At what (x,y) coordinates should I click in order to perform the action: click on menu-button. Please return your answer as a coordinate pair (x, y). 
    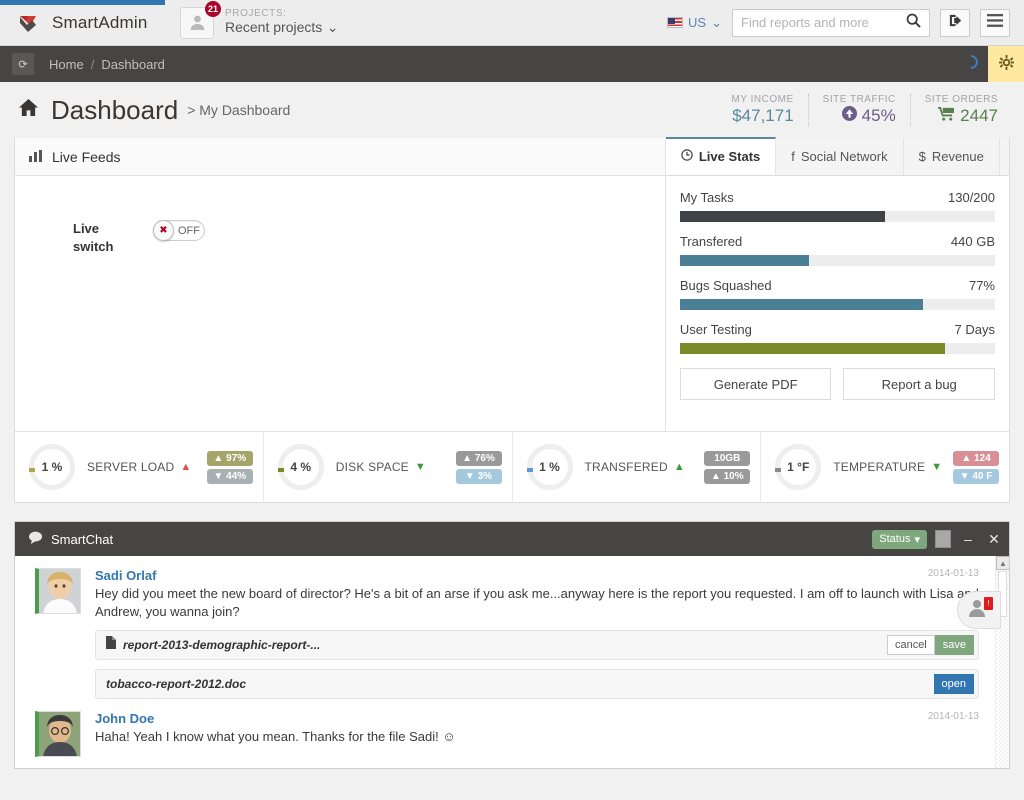
    Looking at the image, I should click on (995, 22).